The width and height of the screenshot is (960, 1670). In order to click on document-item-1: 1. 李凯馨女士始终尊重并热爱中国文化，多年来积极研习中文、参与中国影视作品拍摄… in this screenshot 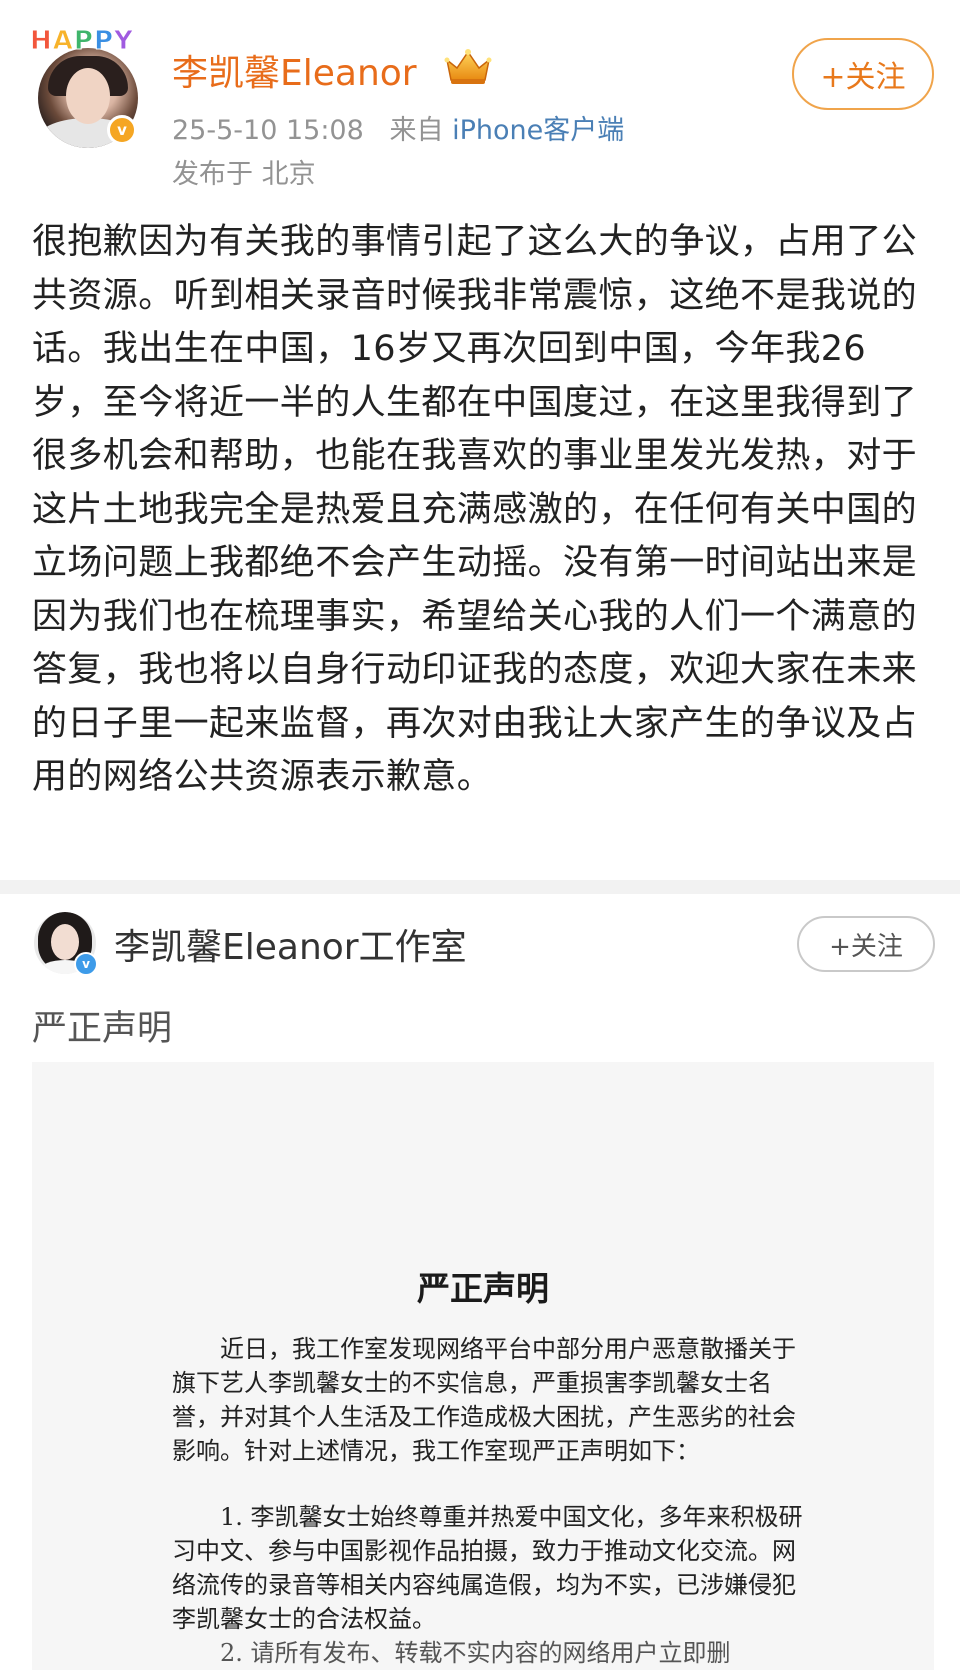, I will do `click(487, 1568)`.